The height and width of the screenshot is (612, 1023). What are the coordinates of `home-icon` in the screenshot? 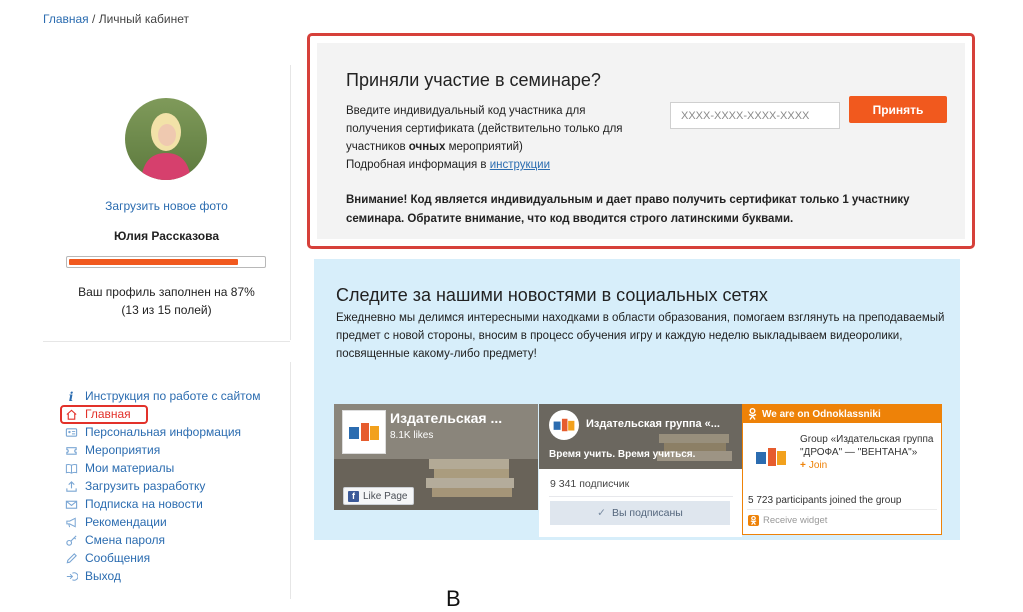 It's located at (71, 414).